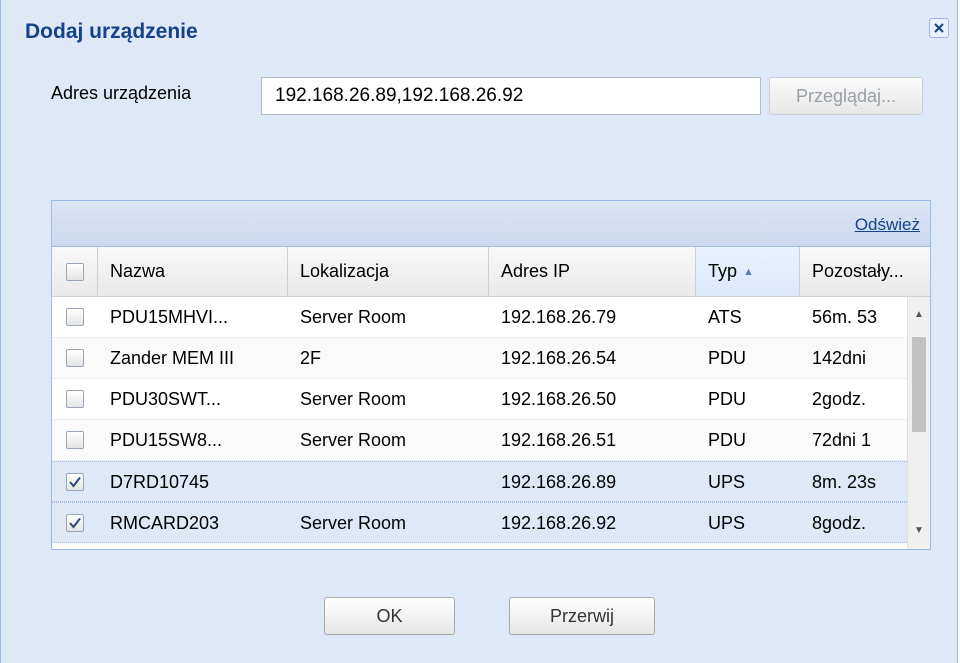 The width and height of the screenshot is (960, 663). What do you see at coordinates (311, 357) in the screenshot?
I see `cell-location: 2F` at bounding box center [311, 357].